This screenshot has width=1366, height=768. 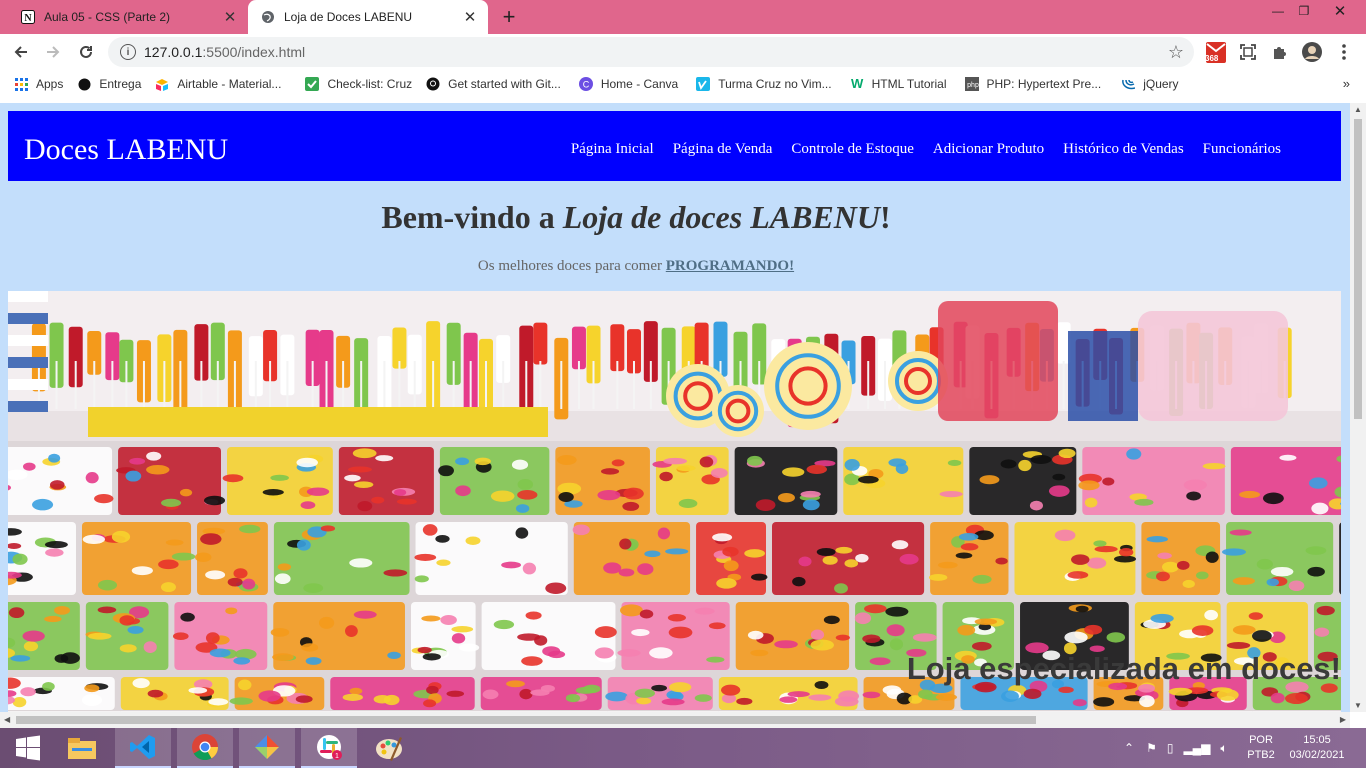 I want to click on taskbar-slack: 1, so click(x=329, y=748).